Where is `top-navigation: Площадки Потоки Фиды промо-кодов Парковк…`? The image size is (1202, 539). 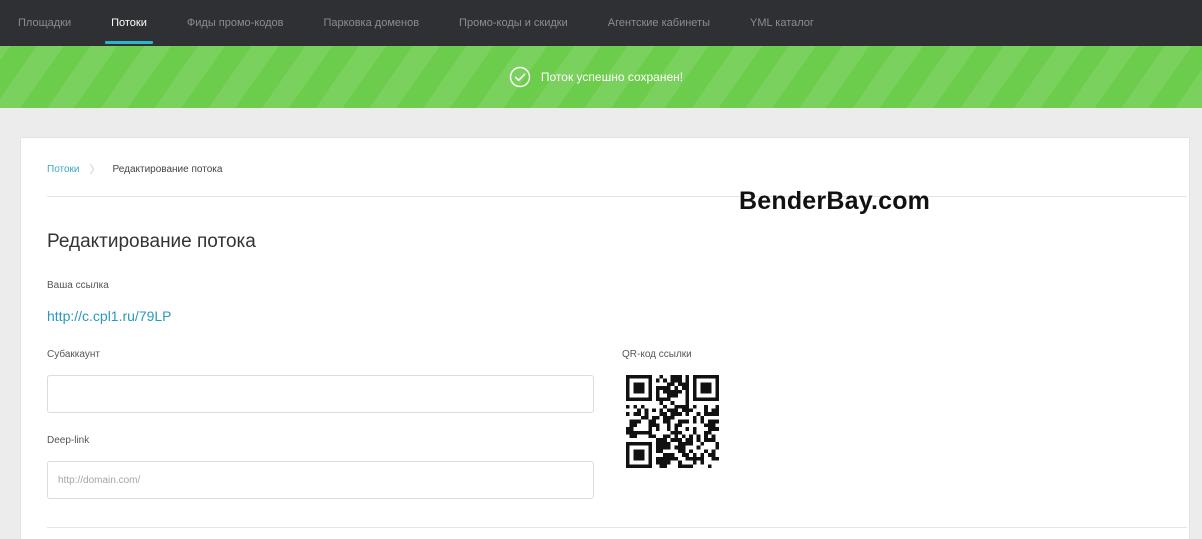
top-navigation: Площадки Потоки Фиды промо-кодов Парковк… is located at coordinates (601, 23).